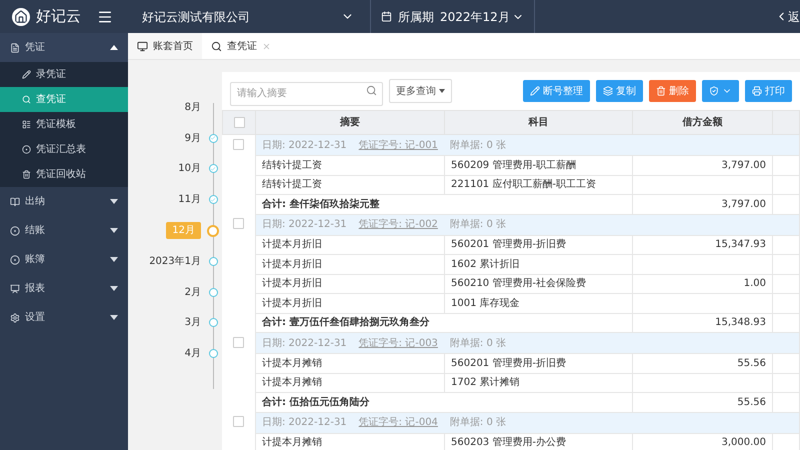 Image resolution: width=800 pixels, height=450 pixels. I want to click on month-label: 2月, so click(192, 292).